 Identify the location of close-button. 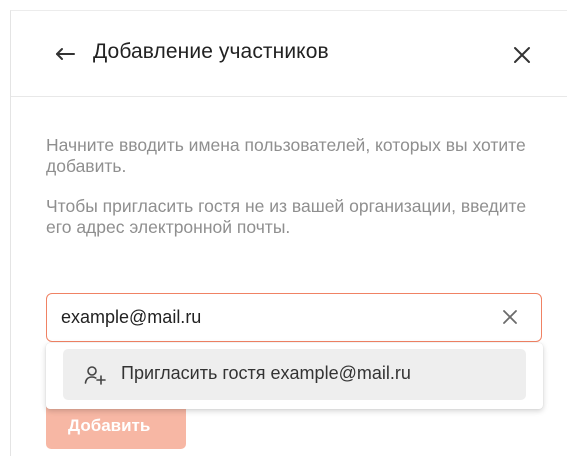
(522, 55).